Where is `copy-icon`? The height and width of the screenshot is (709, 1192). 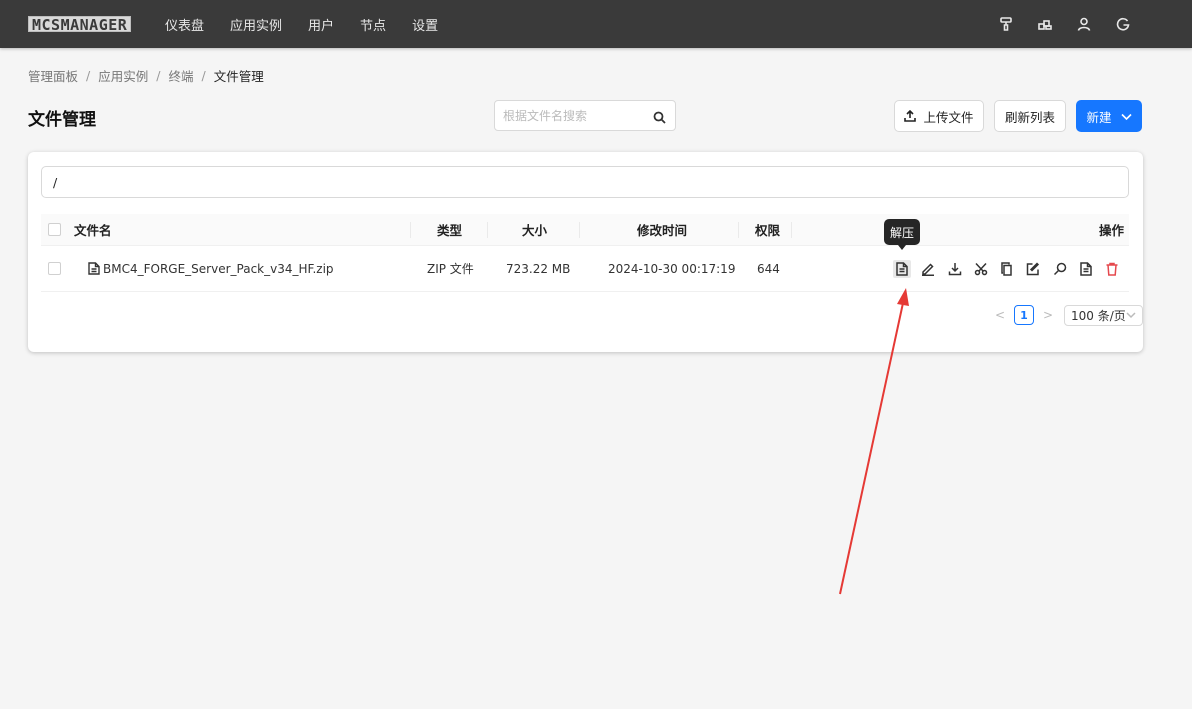 copy-icon is located at coordinates (1007, 269).